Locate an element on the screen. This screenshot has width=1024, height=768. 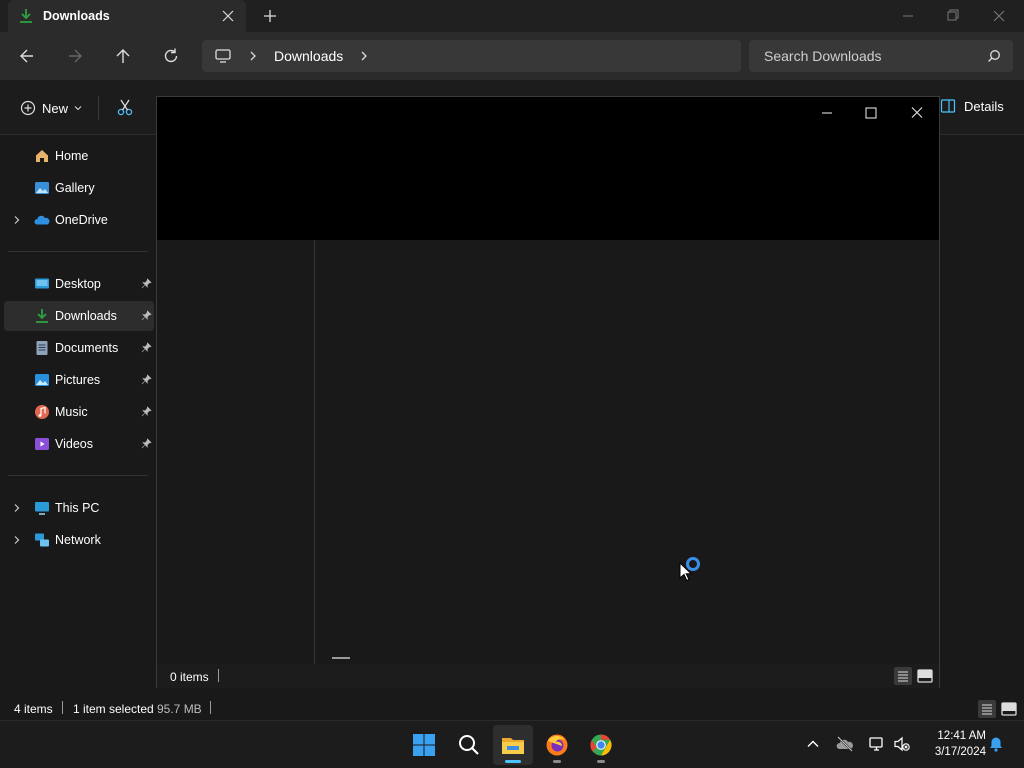
sidebar-item-pictures: Pictures is located at coordinates (79, 380).